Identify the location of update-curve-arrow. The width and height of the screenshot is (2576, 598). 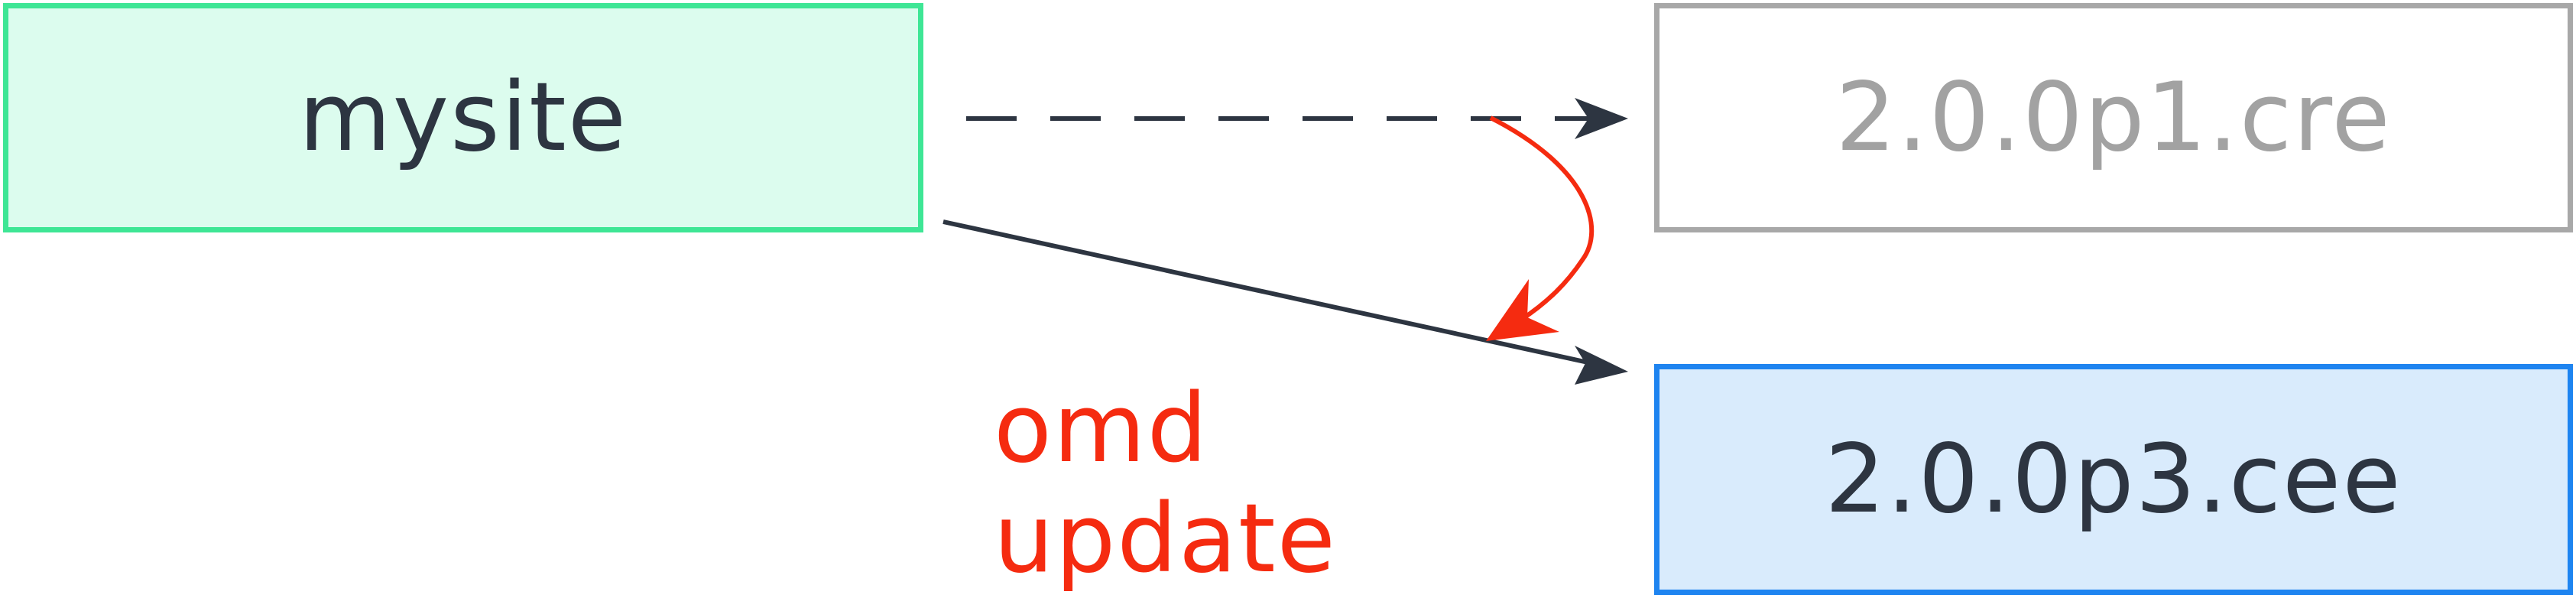
(1542, 218).